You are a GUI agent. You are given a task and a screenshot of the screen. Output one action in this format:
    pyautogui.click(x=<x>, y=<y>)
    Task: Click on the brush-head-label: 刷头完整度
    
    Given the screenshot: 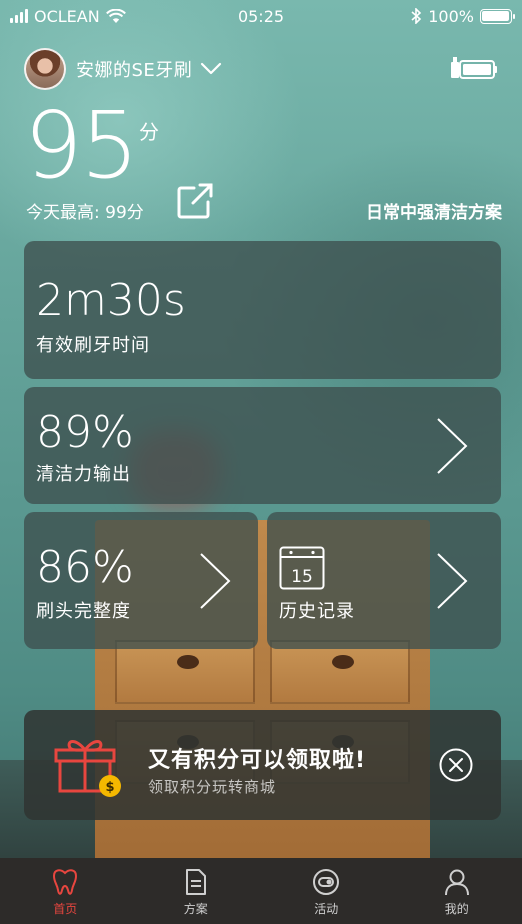 What is the action you would take?
    pyautogui.click(x=83, y=611)
    